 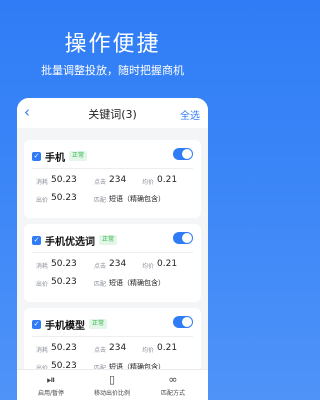 What do you see at coordinates (55, 158) in the screenshot?
I see `keyword-name: 手机` at bounding box center [55, 158].